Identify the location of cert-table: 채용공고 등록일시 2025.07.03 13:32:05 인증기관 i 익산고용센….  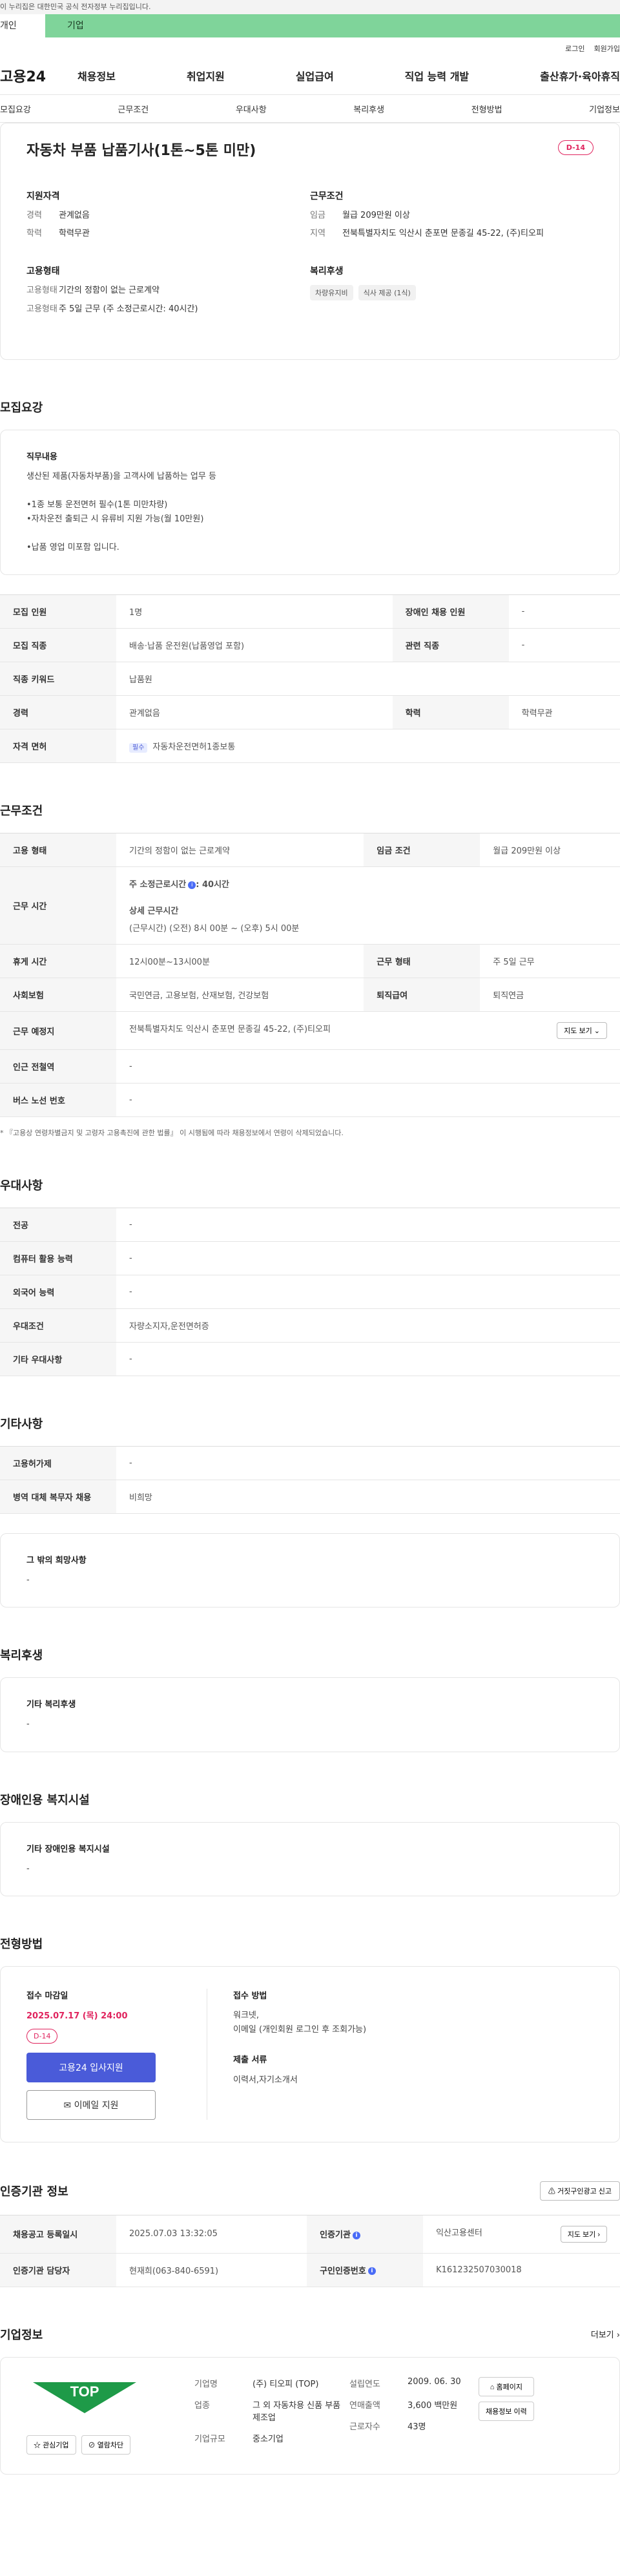
(310, 2250).